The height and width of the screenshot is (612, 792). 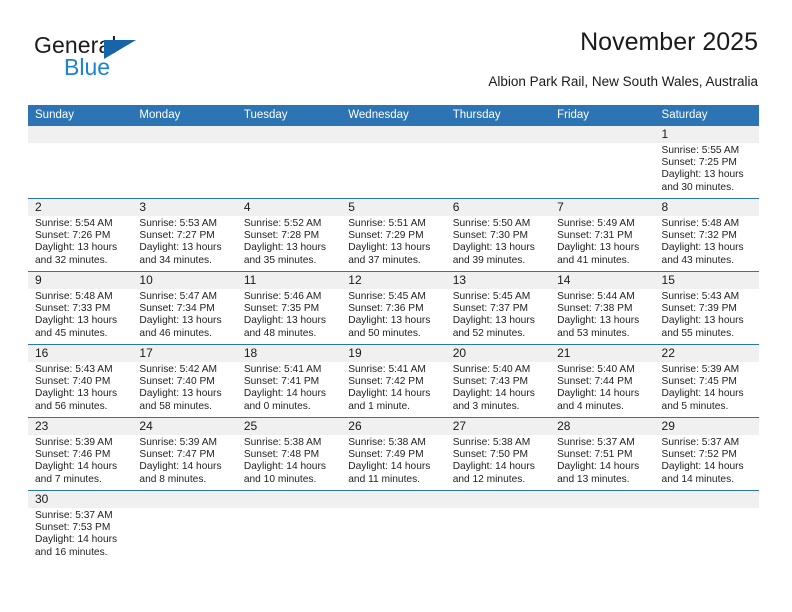 I want to click on sunset-text: Sunset: 7:45 PM, so click(x=699, y=382).